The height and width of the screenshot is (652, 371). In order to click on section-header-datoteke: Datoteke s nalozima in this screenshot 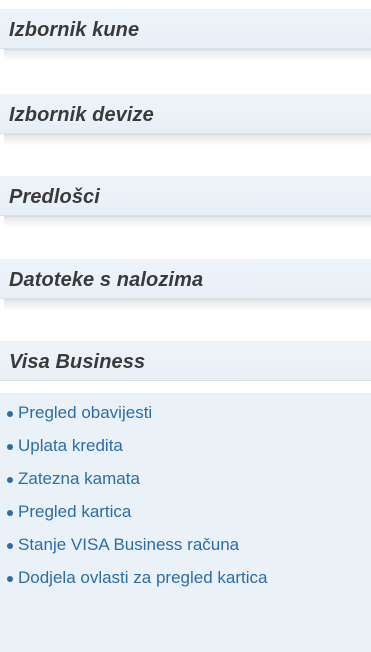, I will do `click(185, 279)`.